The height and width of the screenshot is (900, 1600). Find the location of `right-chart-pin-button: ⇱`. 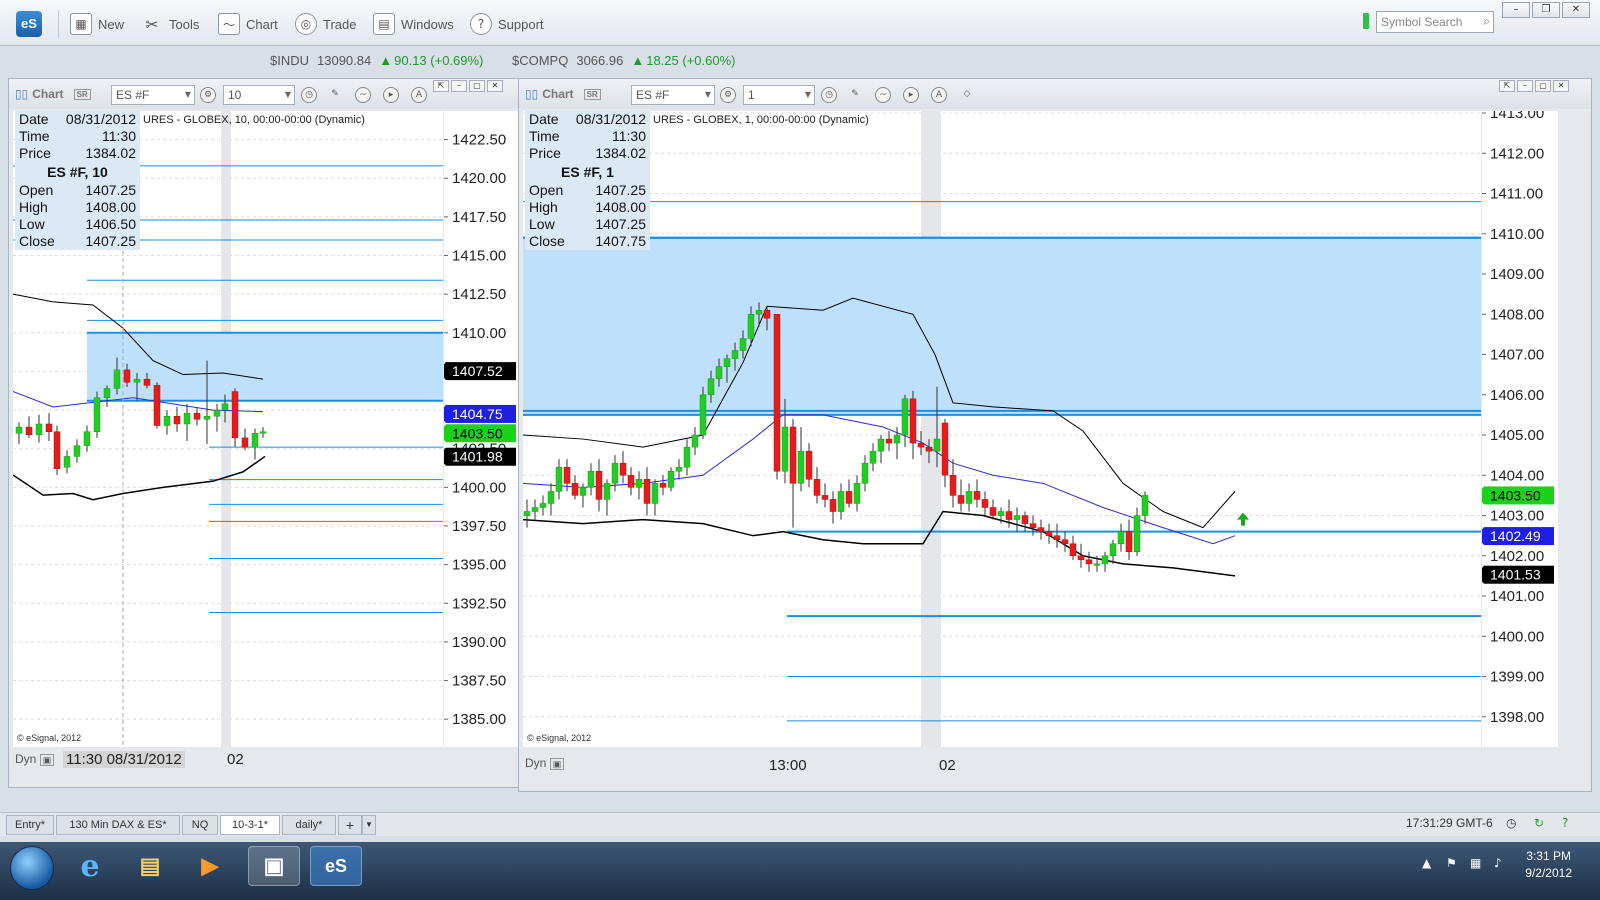

right-chart-pin-button: ⇱ is located at coordinates (1507, 86).